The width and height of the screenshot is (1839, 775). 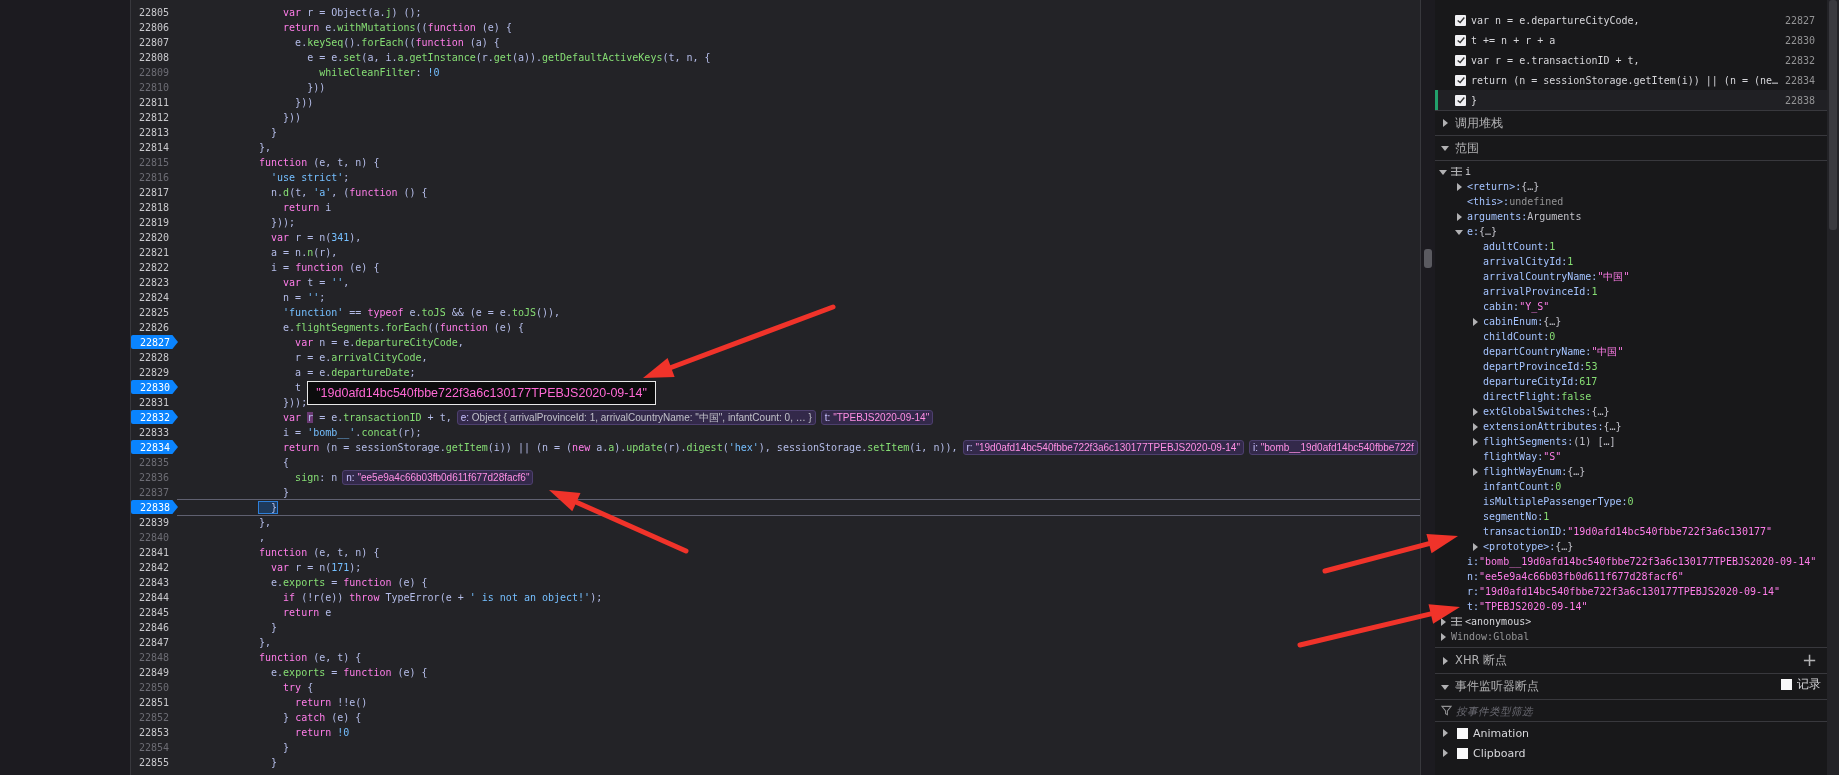 What do you see at coordinates (154, 627) in the screenshot?
I see `line-number: 22846` at bounding box center [154, 627].